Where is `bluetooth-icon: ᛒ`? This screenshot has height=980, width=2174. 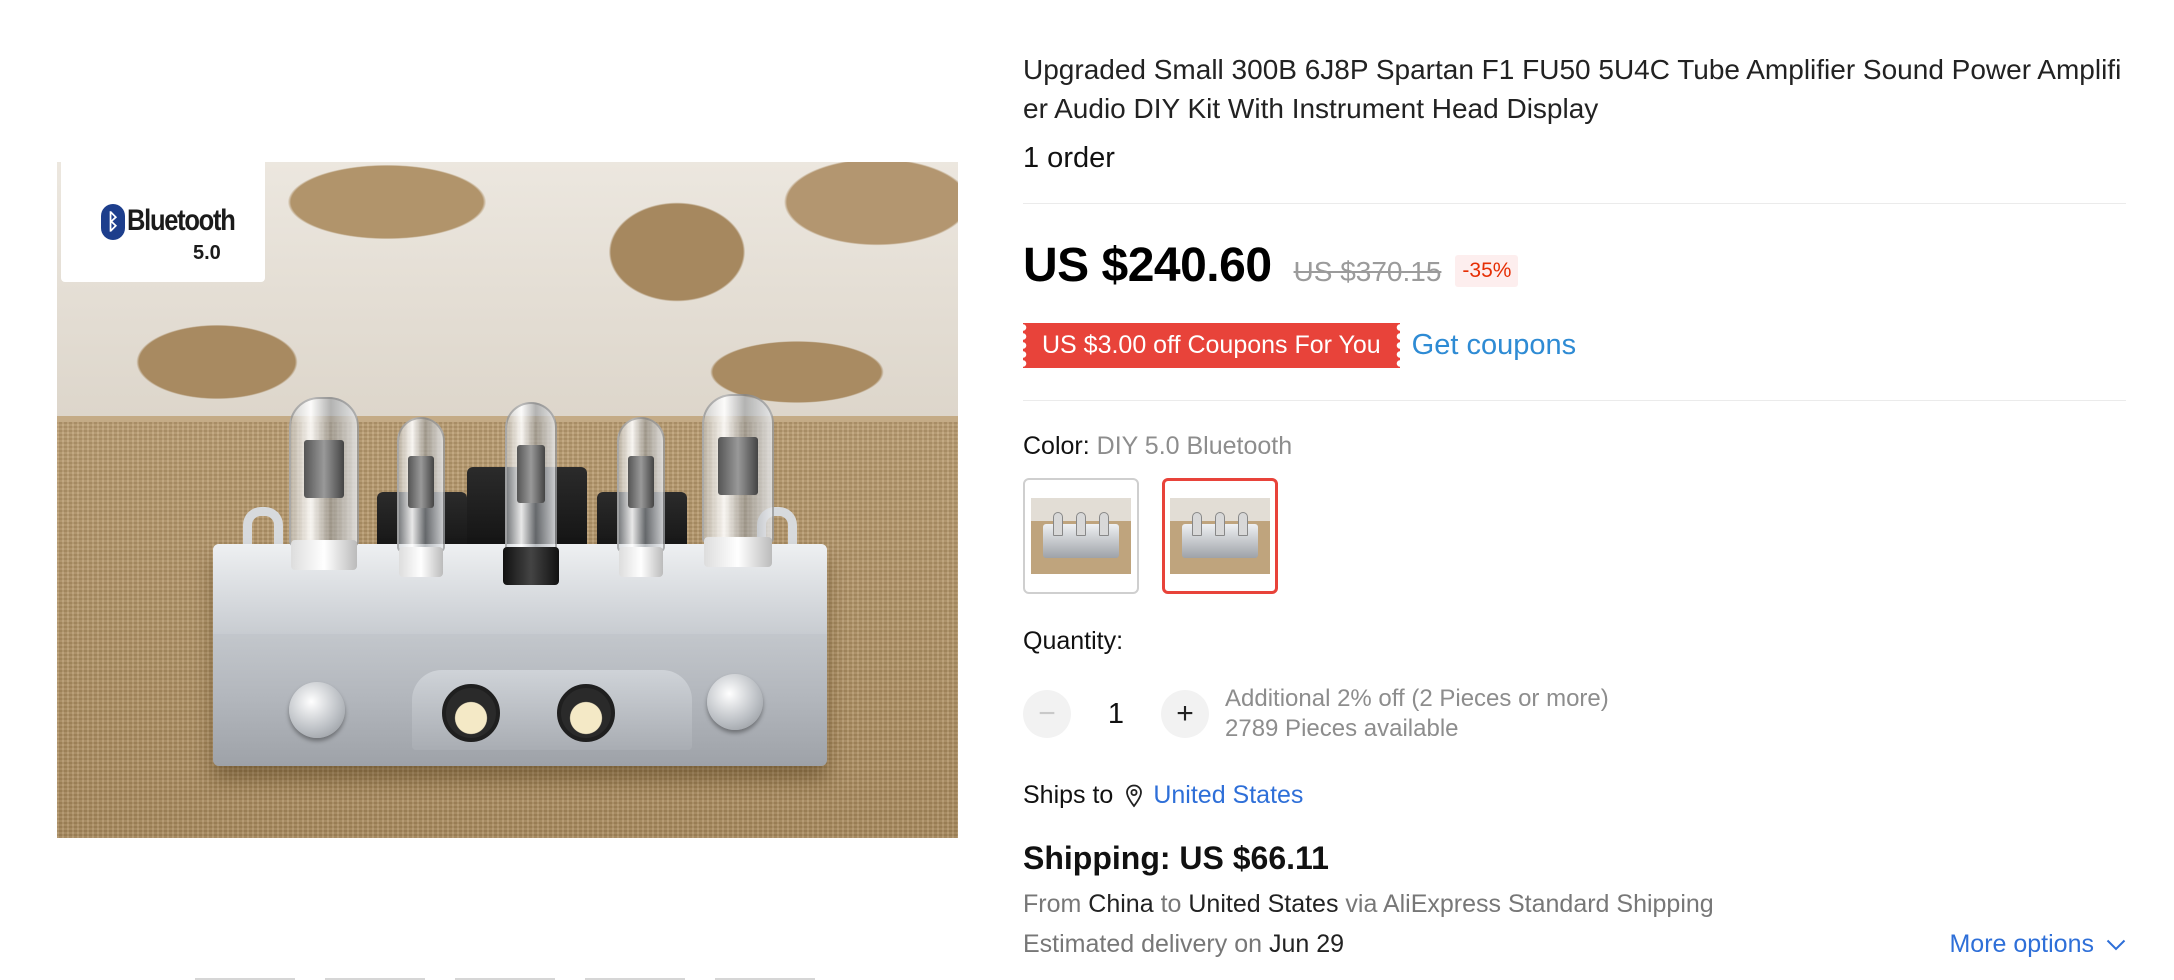 bluetooth-icon: ᛒ is located at coordinates (113, 222).